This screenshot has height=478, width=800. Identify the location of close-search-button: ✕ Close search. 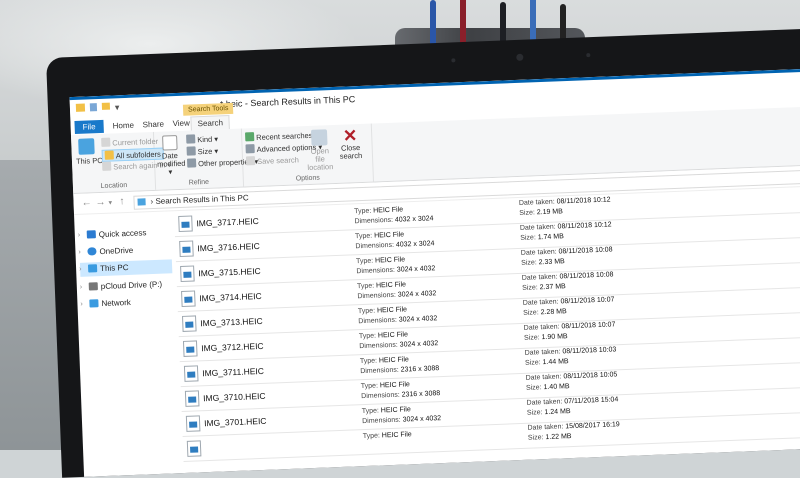
(350, 143).